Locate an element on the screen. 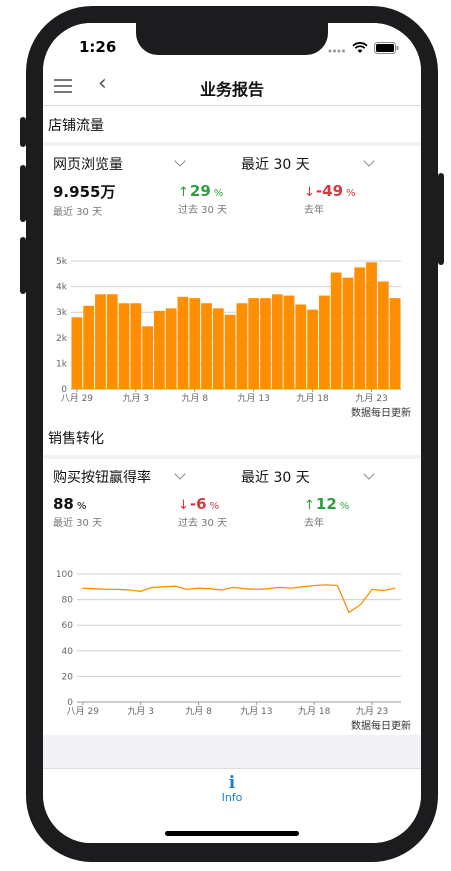 Image resolution: width=451 pixels, height=871 pixels. volume-down-button is located at coordinates (23, 265).